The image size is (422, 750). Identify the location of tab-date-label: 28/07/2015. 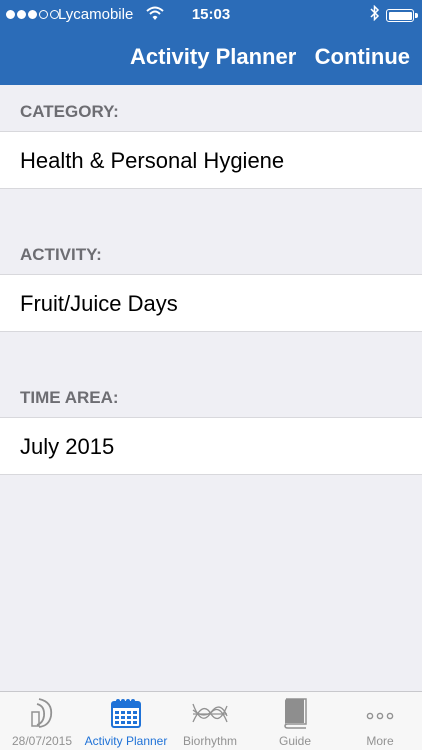
(42, 741).